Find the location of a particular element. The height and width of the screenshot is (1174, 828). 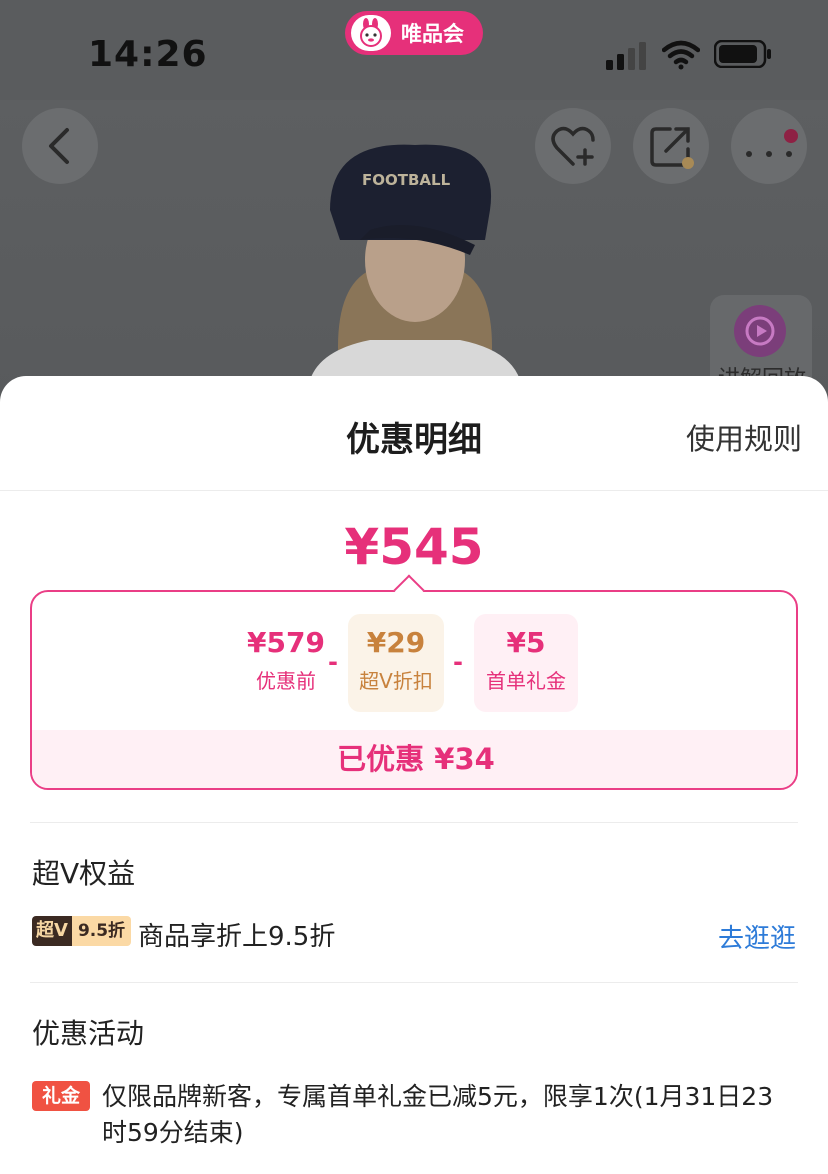

final-price: ¥545 is located at coordinates (414, 547).